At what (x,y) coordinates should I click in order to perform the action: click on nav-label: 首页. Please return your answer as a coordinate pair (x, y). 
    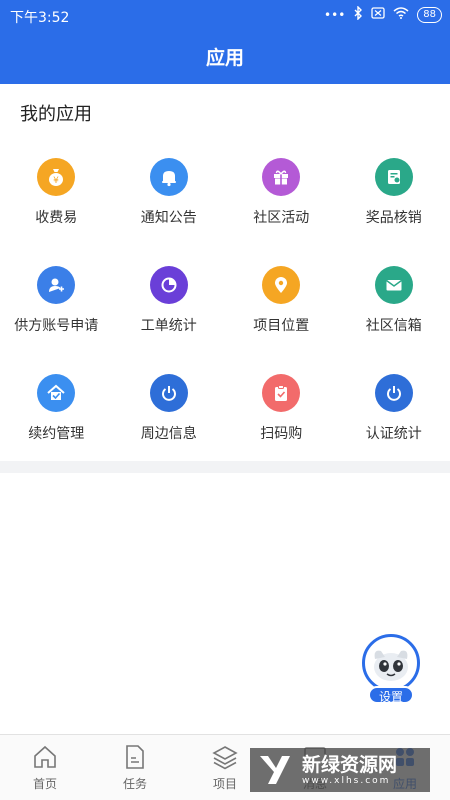
    Looking at the image, I should click on (44, 784).